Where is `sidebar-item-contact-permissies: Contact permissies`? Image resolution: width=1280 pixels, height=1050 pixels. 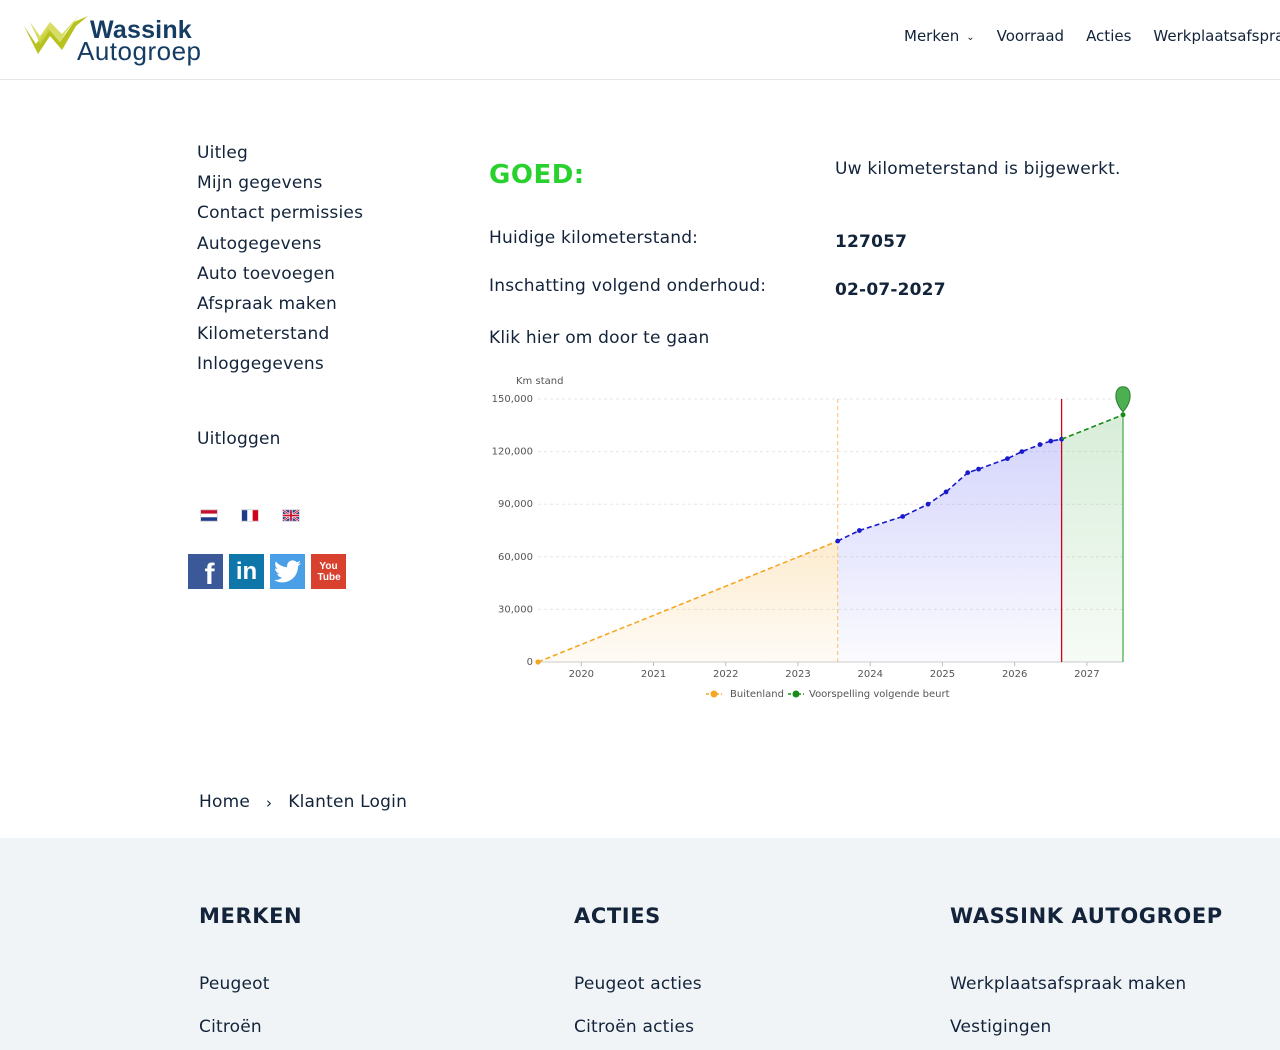
sidebar-item-contact-permissies: Contact permissies is located at coordinates (307, 215).